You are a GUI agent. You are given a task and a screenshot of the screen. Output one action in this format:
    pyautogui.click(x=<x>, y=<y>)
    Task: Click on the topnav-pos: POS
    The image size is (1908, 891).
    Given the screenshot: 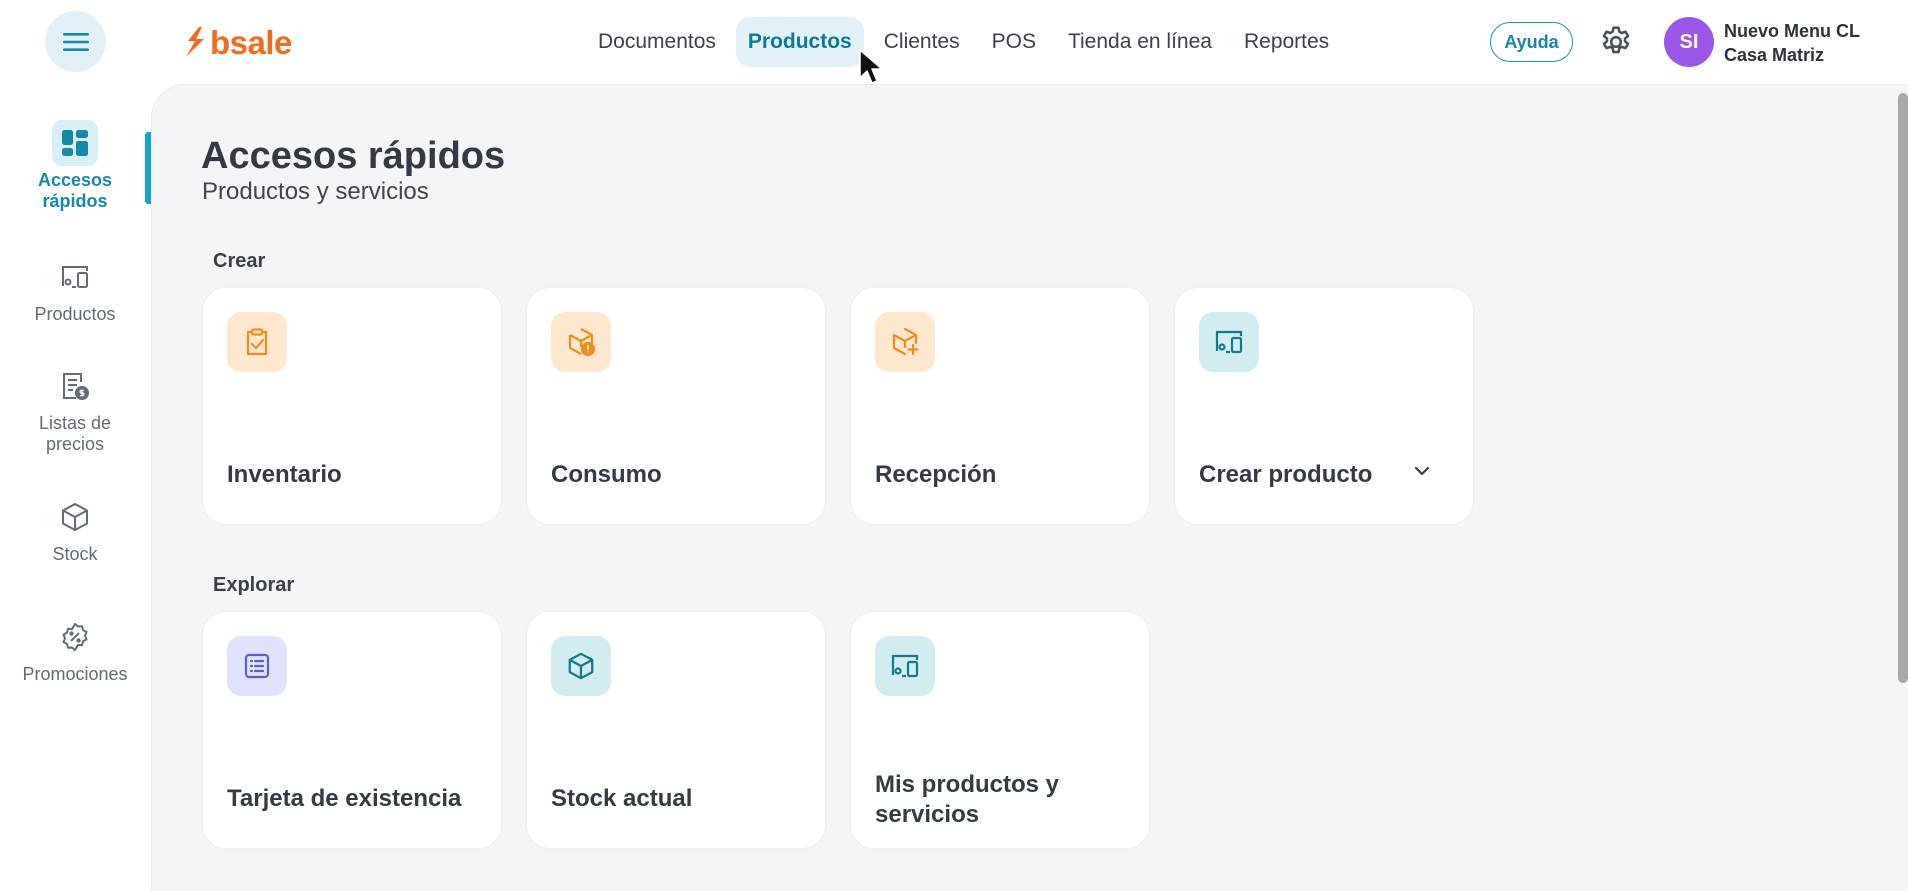 What is the action you would take?
    pyautogui.click(x=1014, y=42)
    